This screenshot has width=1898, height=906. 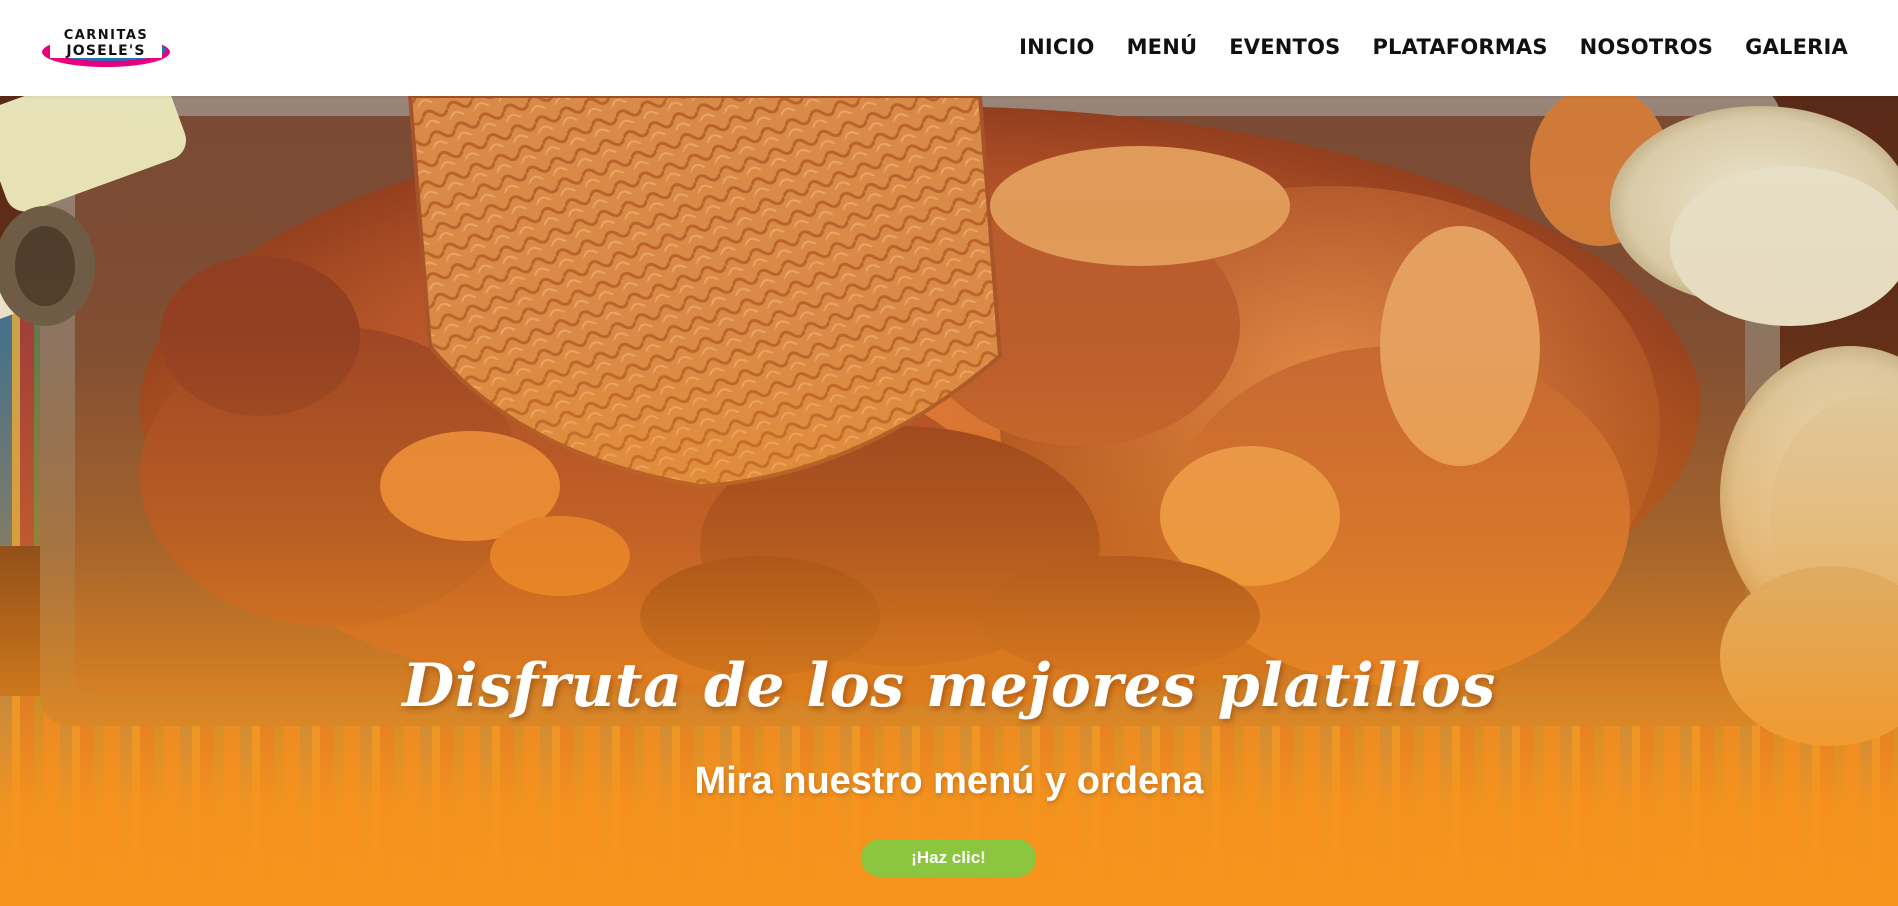 What do you see at coordinates (106, 35) in the screenshot?
I see `logo-text-top: CARNITAS` at bounding box center [106, 35].